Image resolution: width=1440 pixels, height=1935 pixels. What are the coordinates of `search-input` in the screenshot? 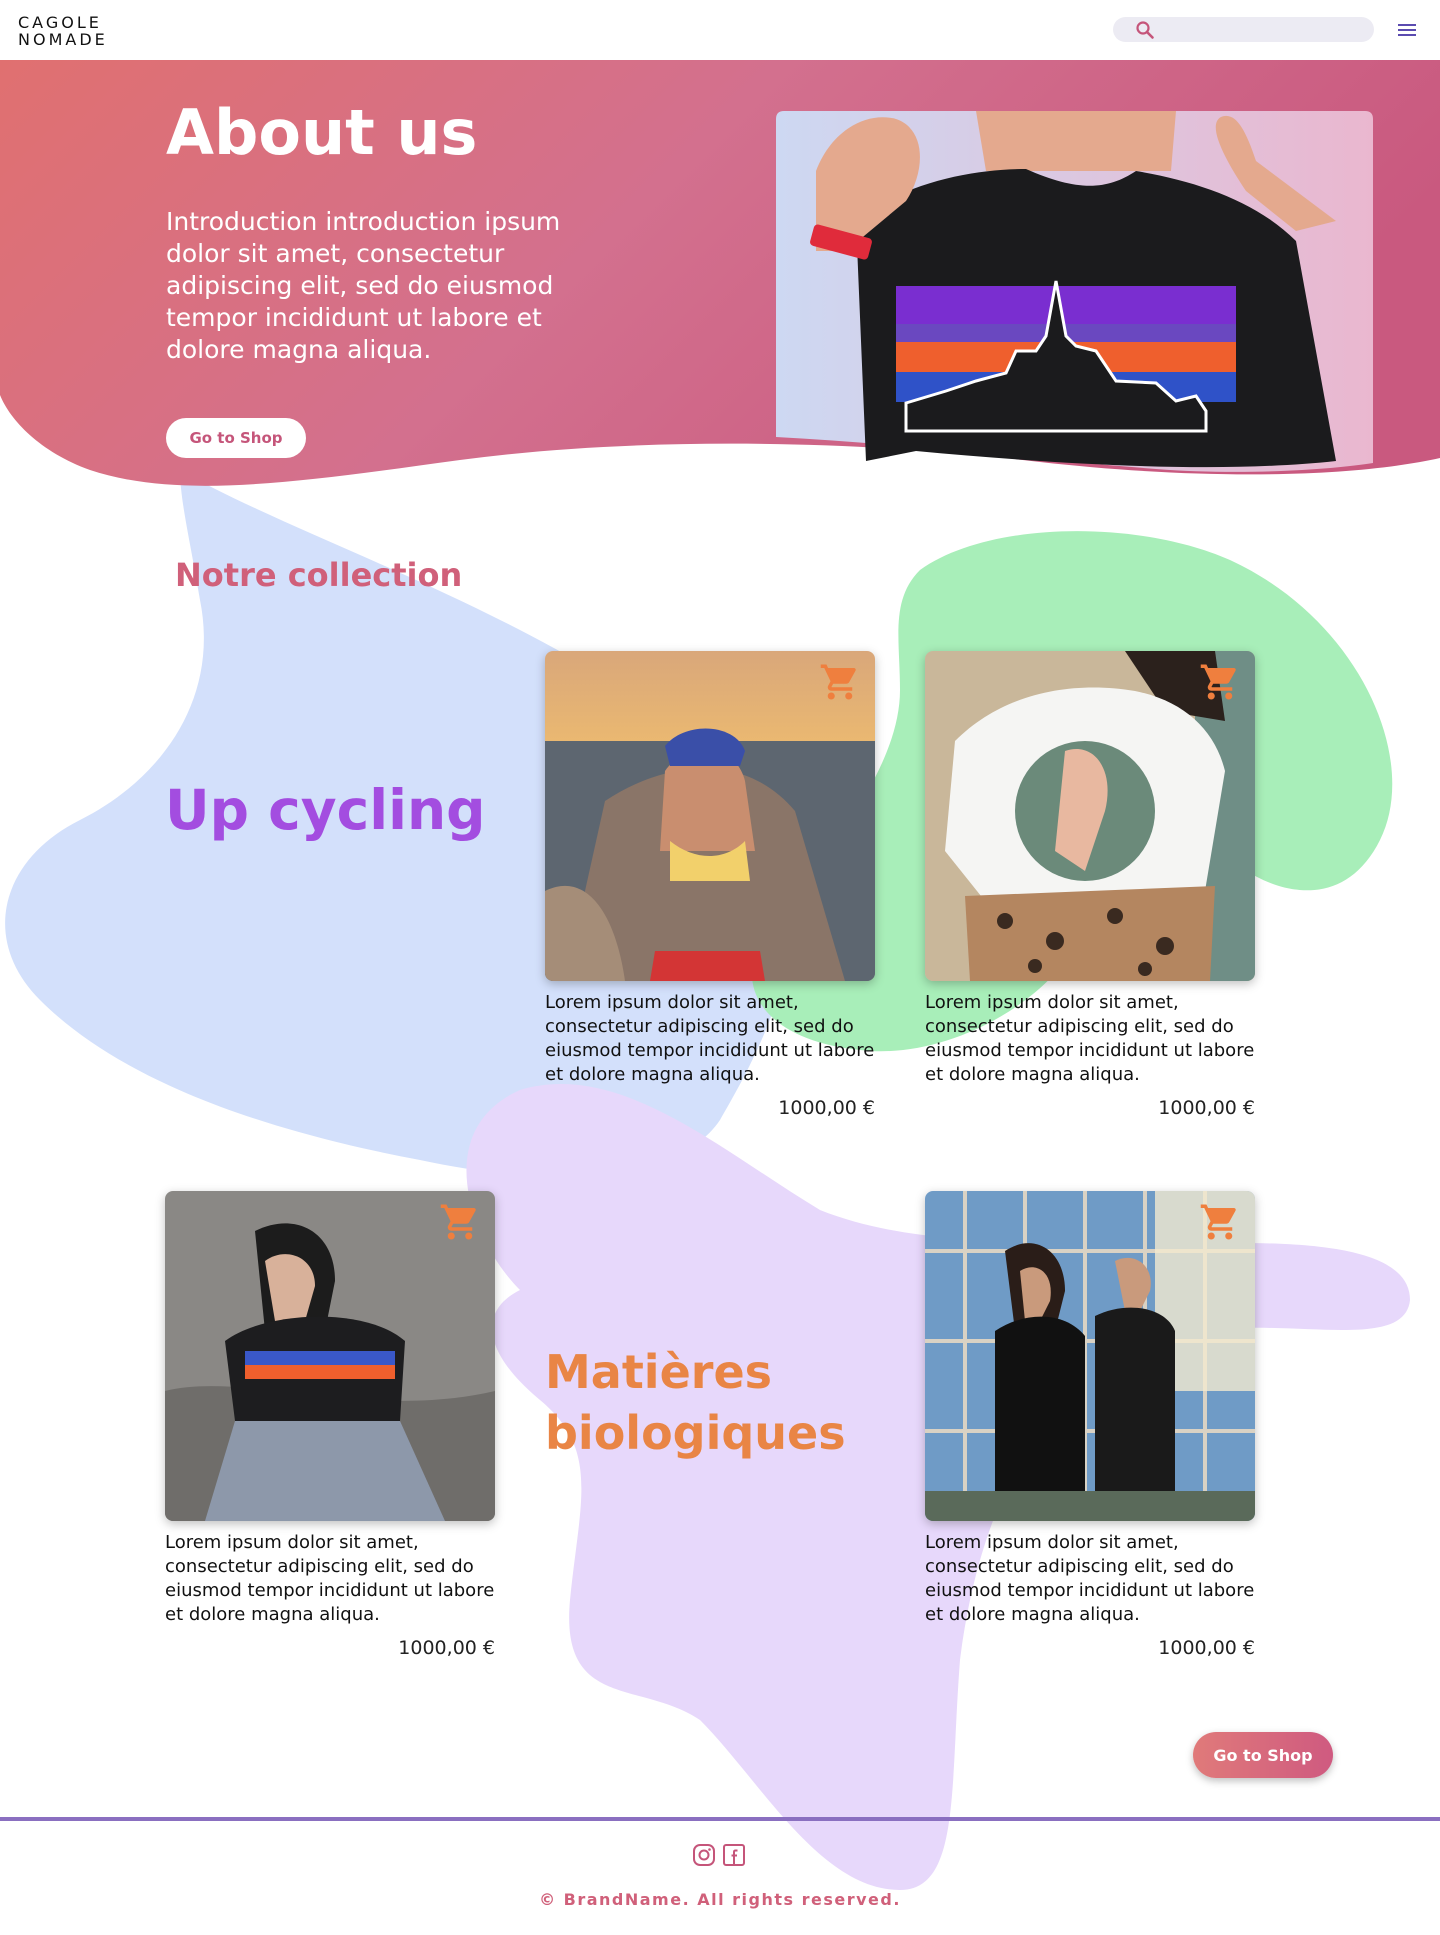 It's located at (1263, 29).